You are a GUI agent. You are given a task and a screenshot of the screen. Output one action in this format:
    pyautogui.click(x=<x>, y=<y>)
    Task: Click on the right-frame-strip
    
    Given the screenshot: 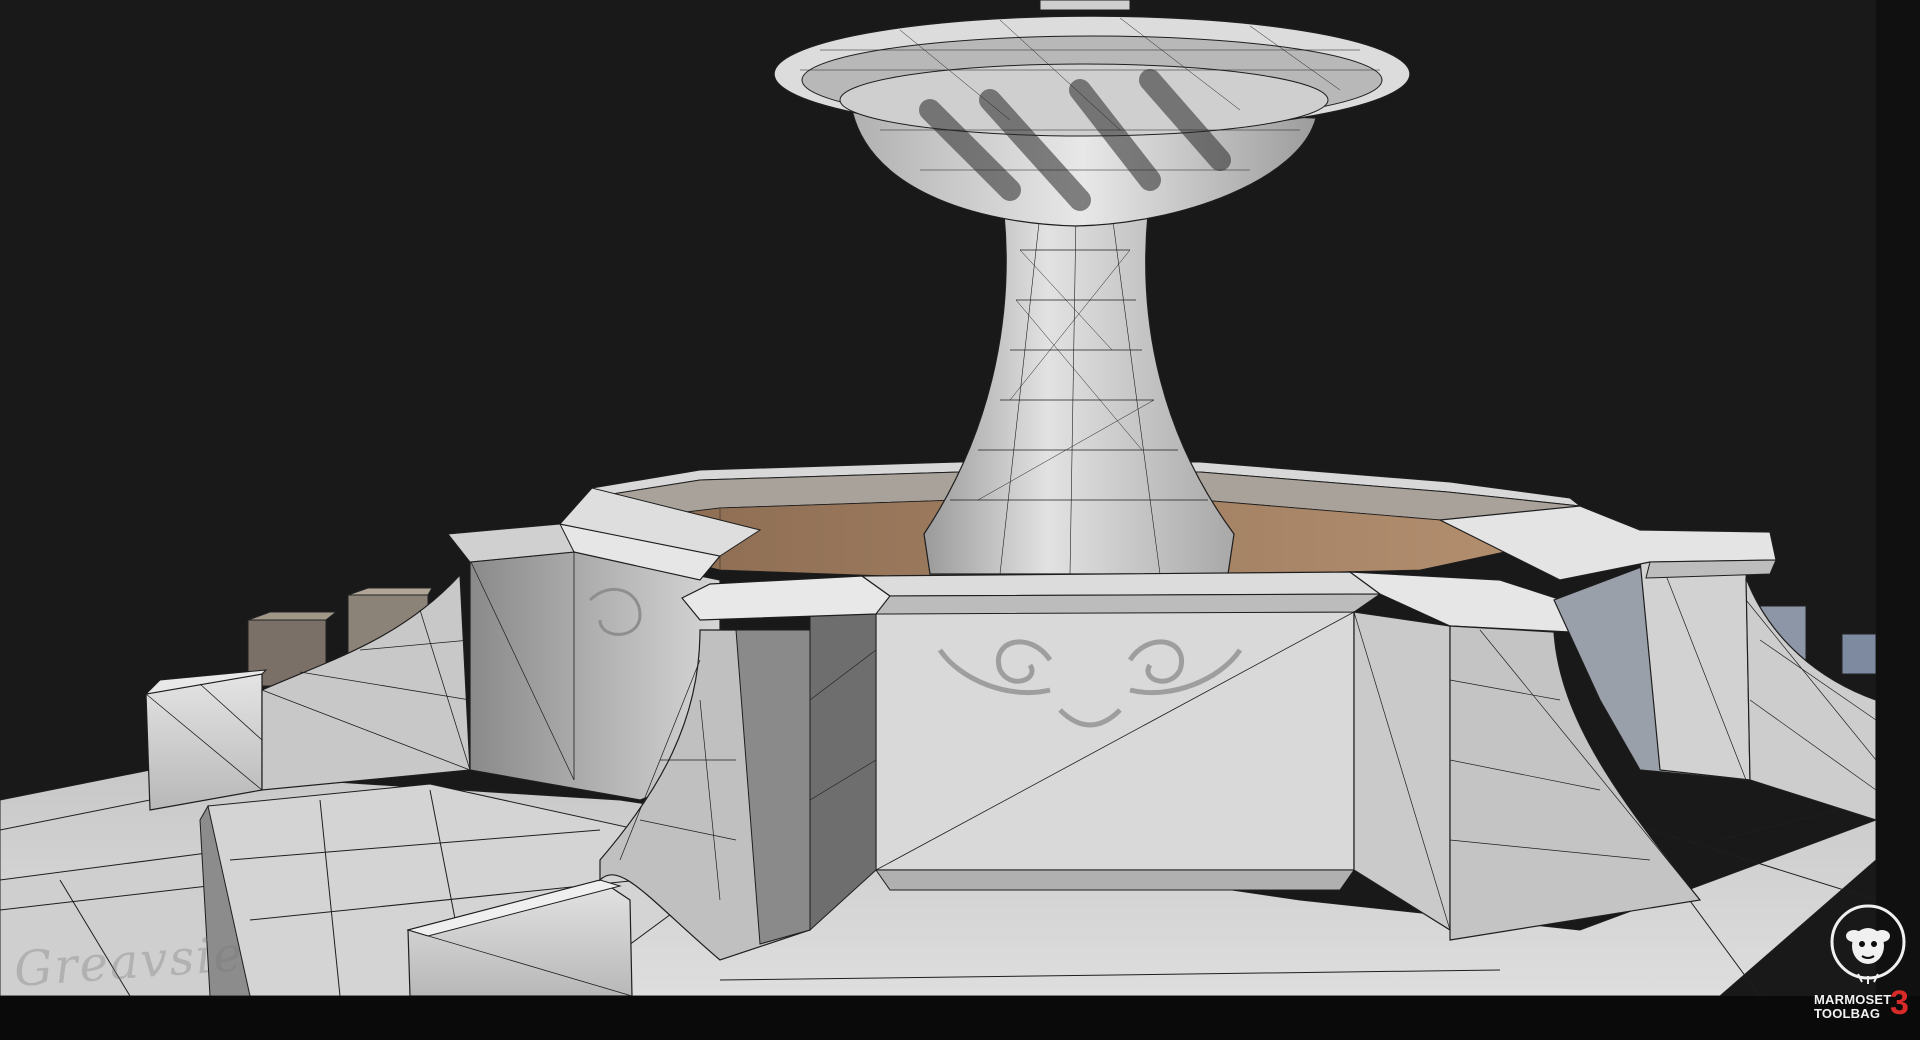 What is the action you would take?
    pyautogui.click(x=1898, y=520)
    